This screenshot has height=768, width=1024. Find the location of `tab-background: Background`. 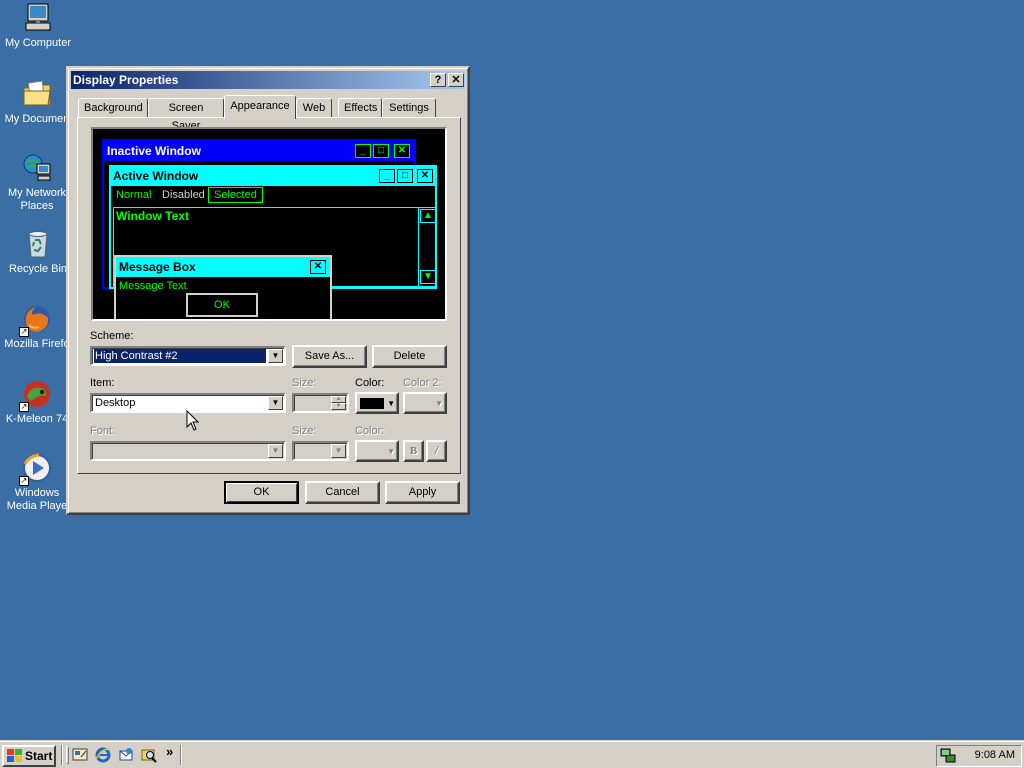

tab-background: Background is located at coordinates (113, 108).